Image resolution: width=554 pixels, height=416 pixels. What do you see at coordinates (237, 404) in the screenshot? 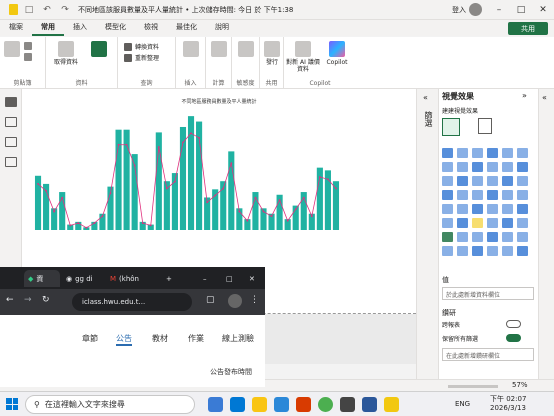
I see `edge-icon` at bounding box center [237, 404].